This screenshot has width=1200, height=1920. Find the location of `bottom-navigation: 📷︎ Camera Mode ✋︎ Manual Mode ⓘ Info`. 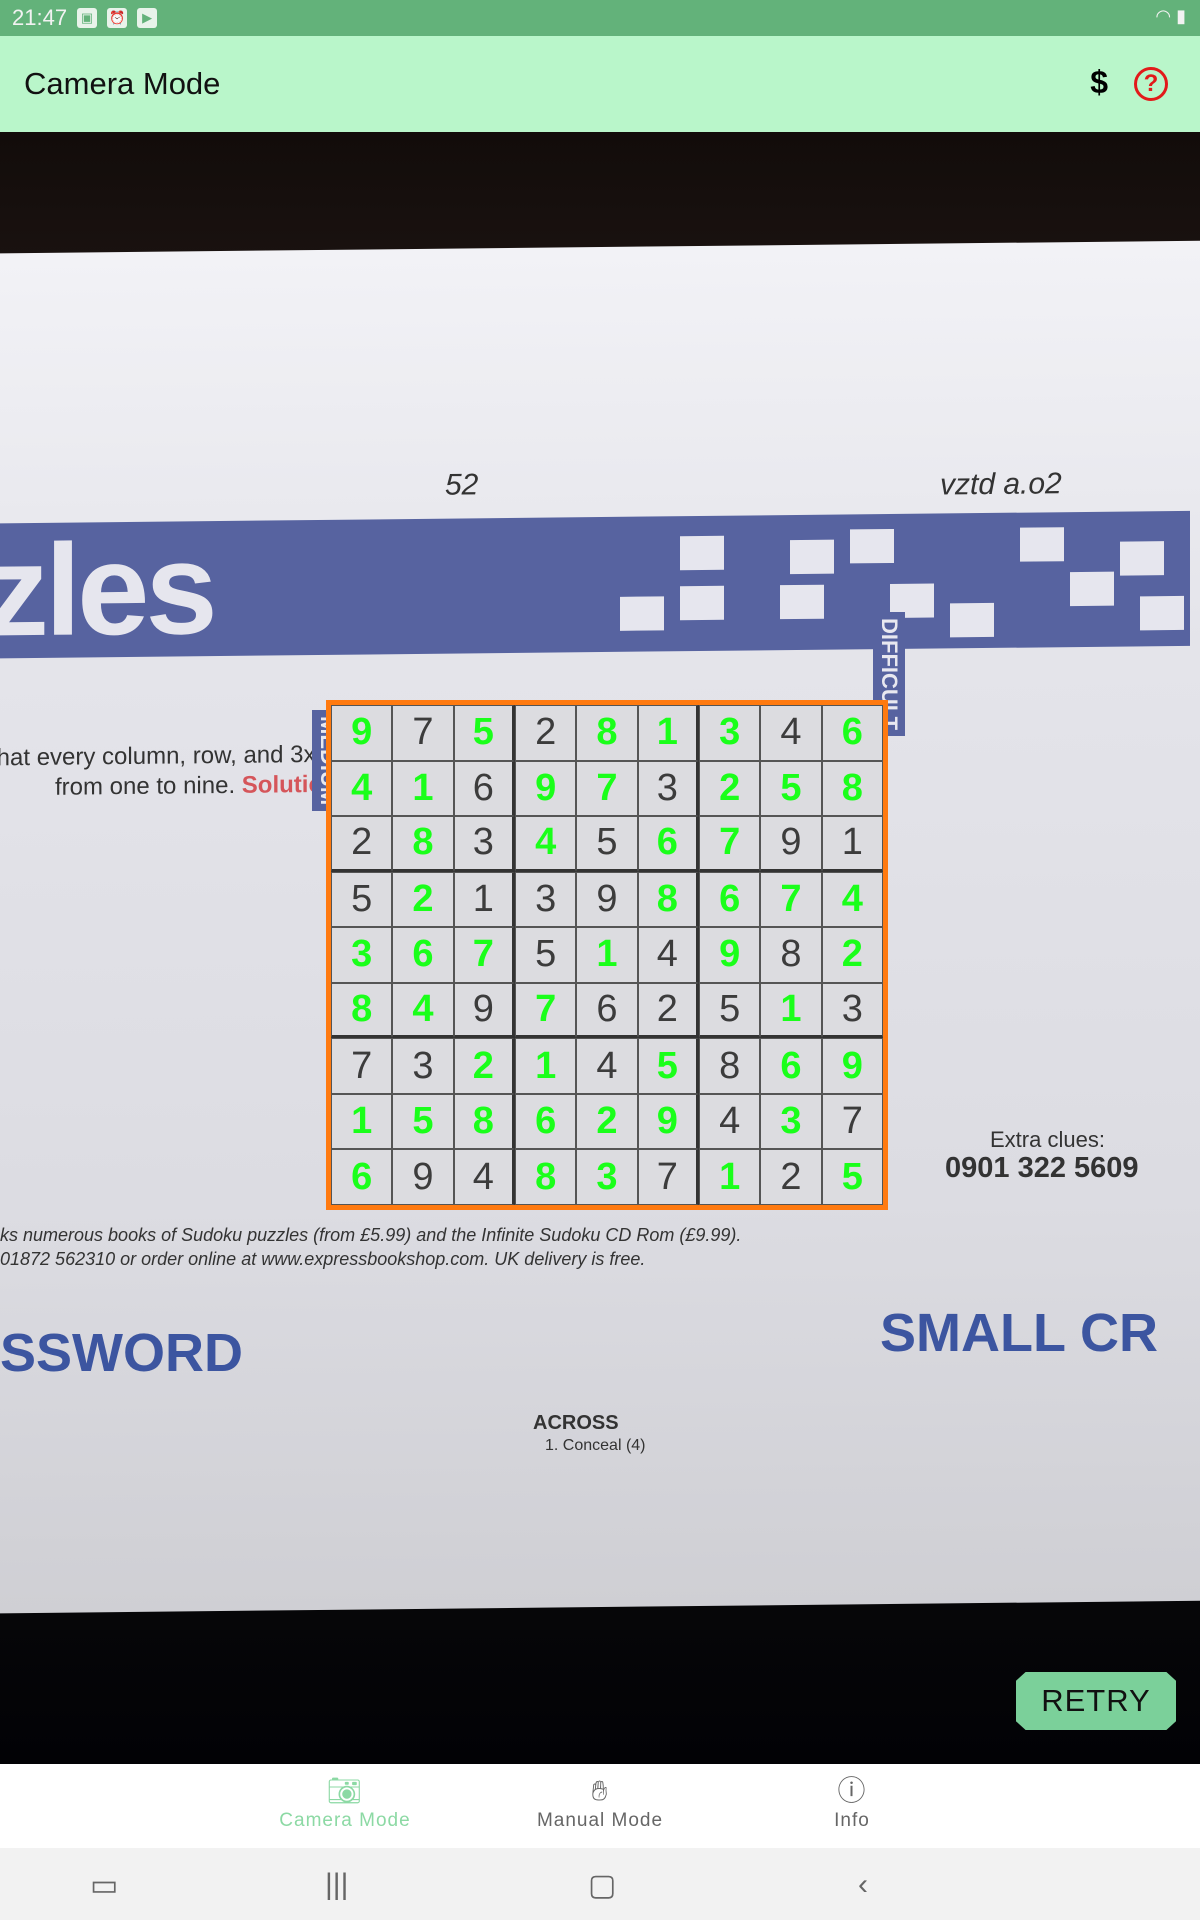

bottom-navigation: 📷︎ Camera Mode ✋︎ Manual Mode ⓘ Info is located at coordinates (600, 1806).